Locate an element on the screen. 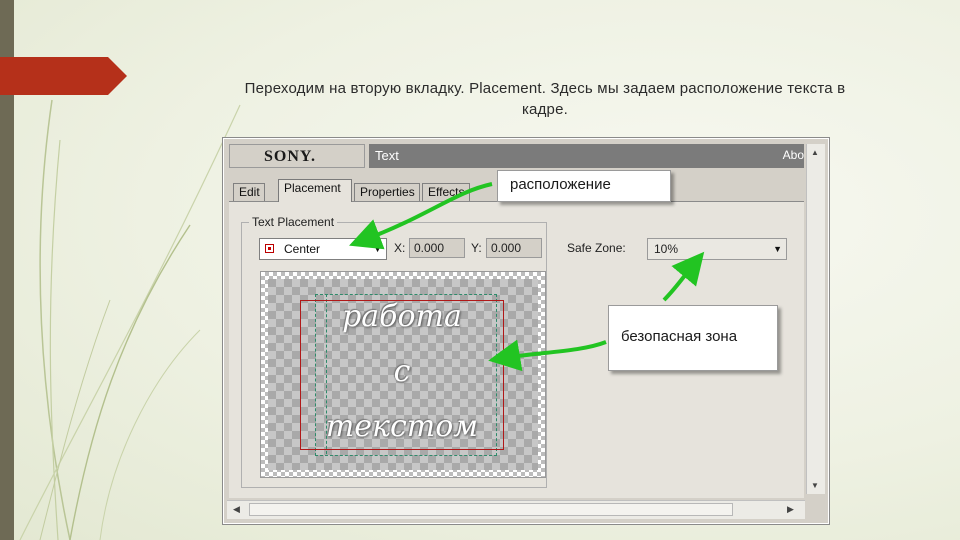 This screenshot has width=960, height=540. placement-position-select: Center ▼ is located at coordinates (323, 249).